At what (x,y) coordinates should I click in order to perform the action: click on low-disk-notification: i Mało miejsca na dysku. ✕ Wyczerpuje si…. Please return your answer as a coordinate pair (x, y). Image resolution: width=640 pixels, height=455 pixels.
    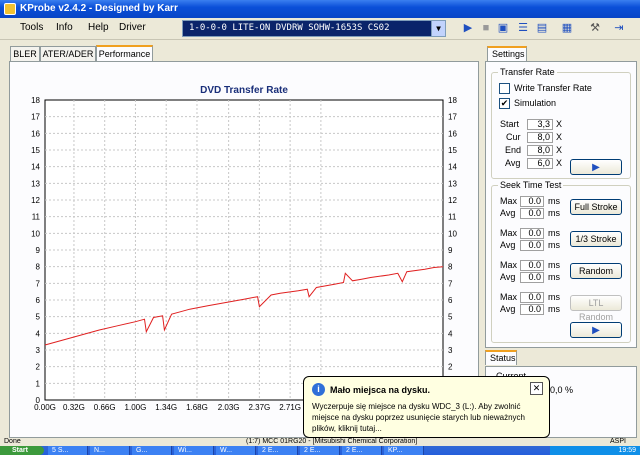
    Looking at the image, I should click on (426, 407).